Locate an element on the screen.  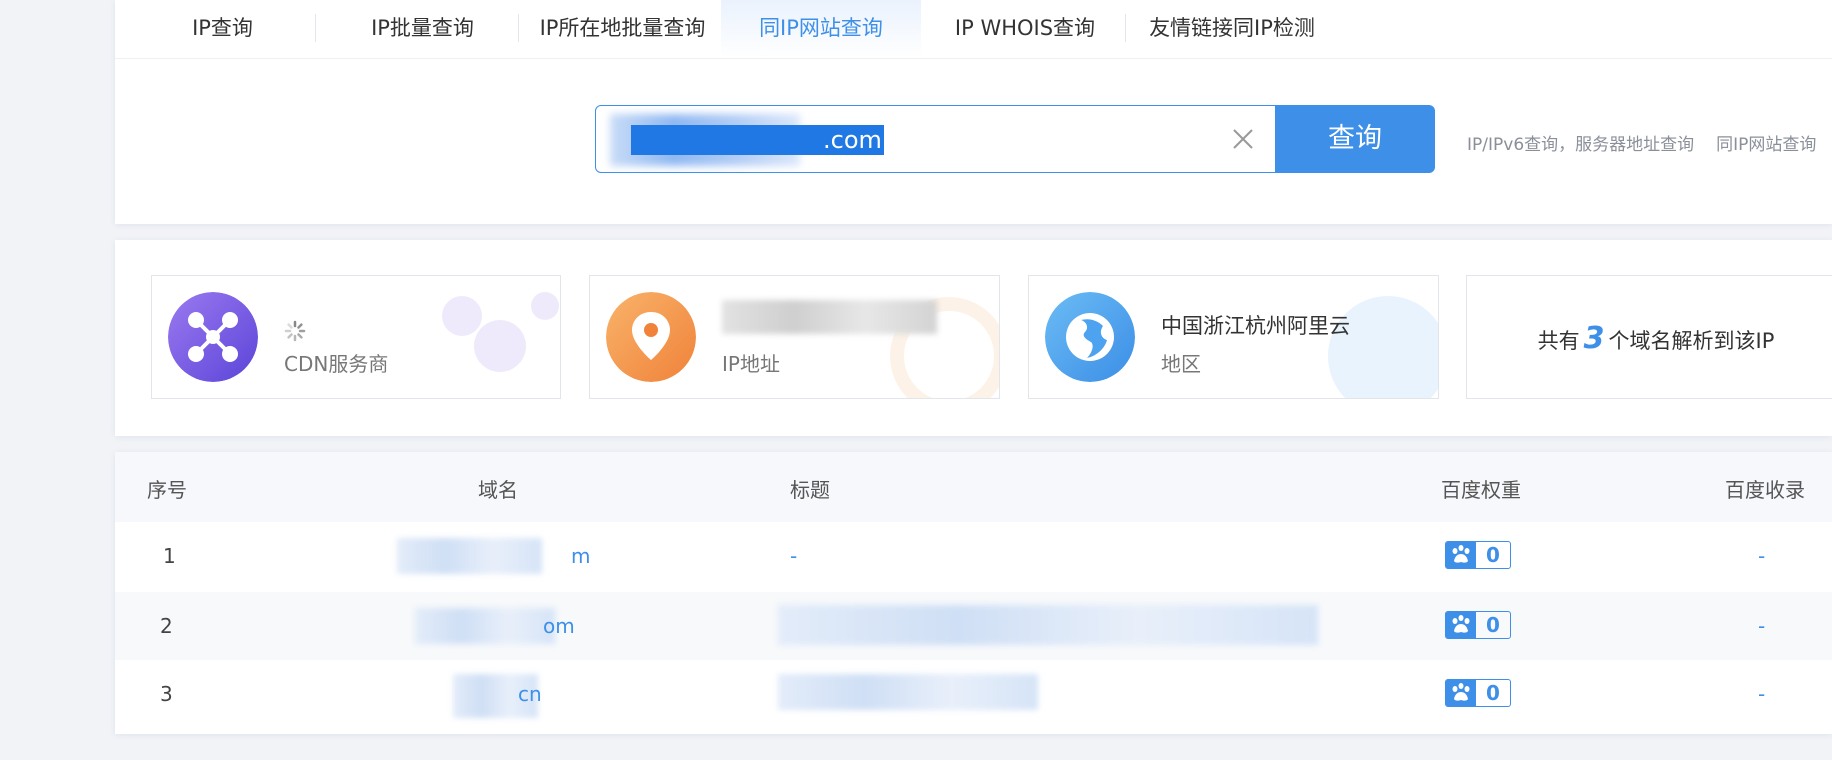
table-row: 3 cn 0 - is located at coordinates (973, 694).